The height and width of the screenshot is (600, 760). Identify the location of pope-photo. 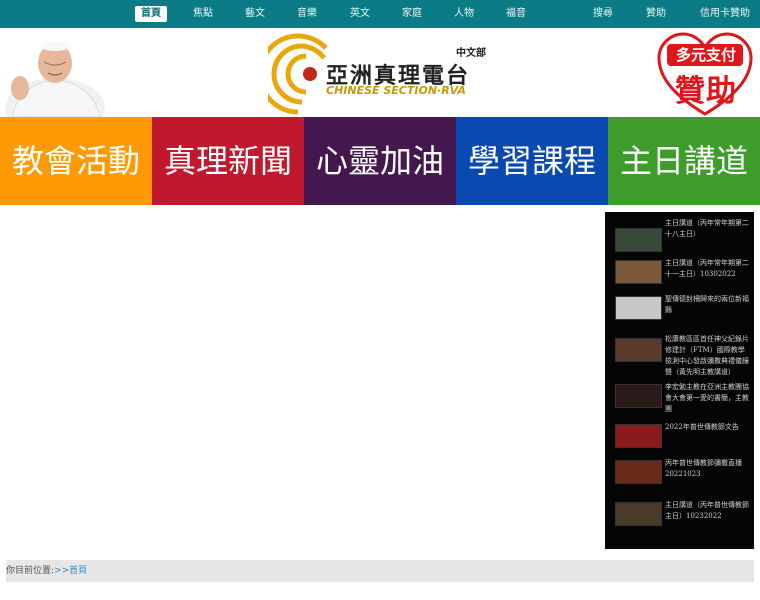
(55, 72).